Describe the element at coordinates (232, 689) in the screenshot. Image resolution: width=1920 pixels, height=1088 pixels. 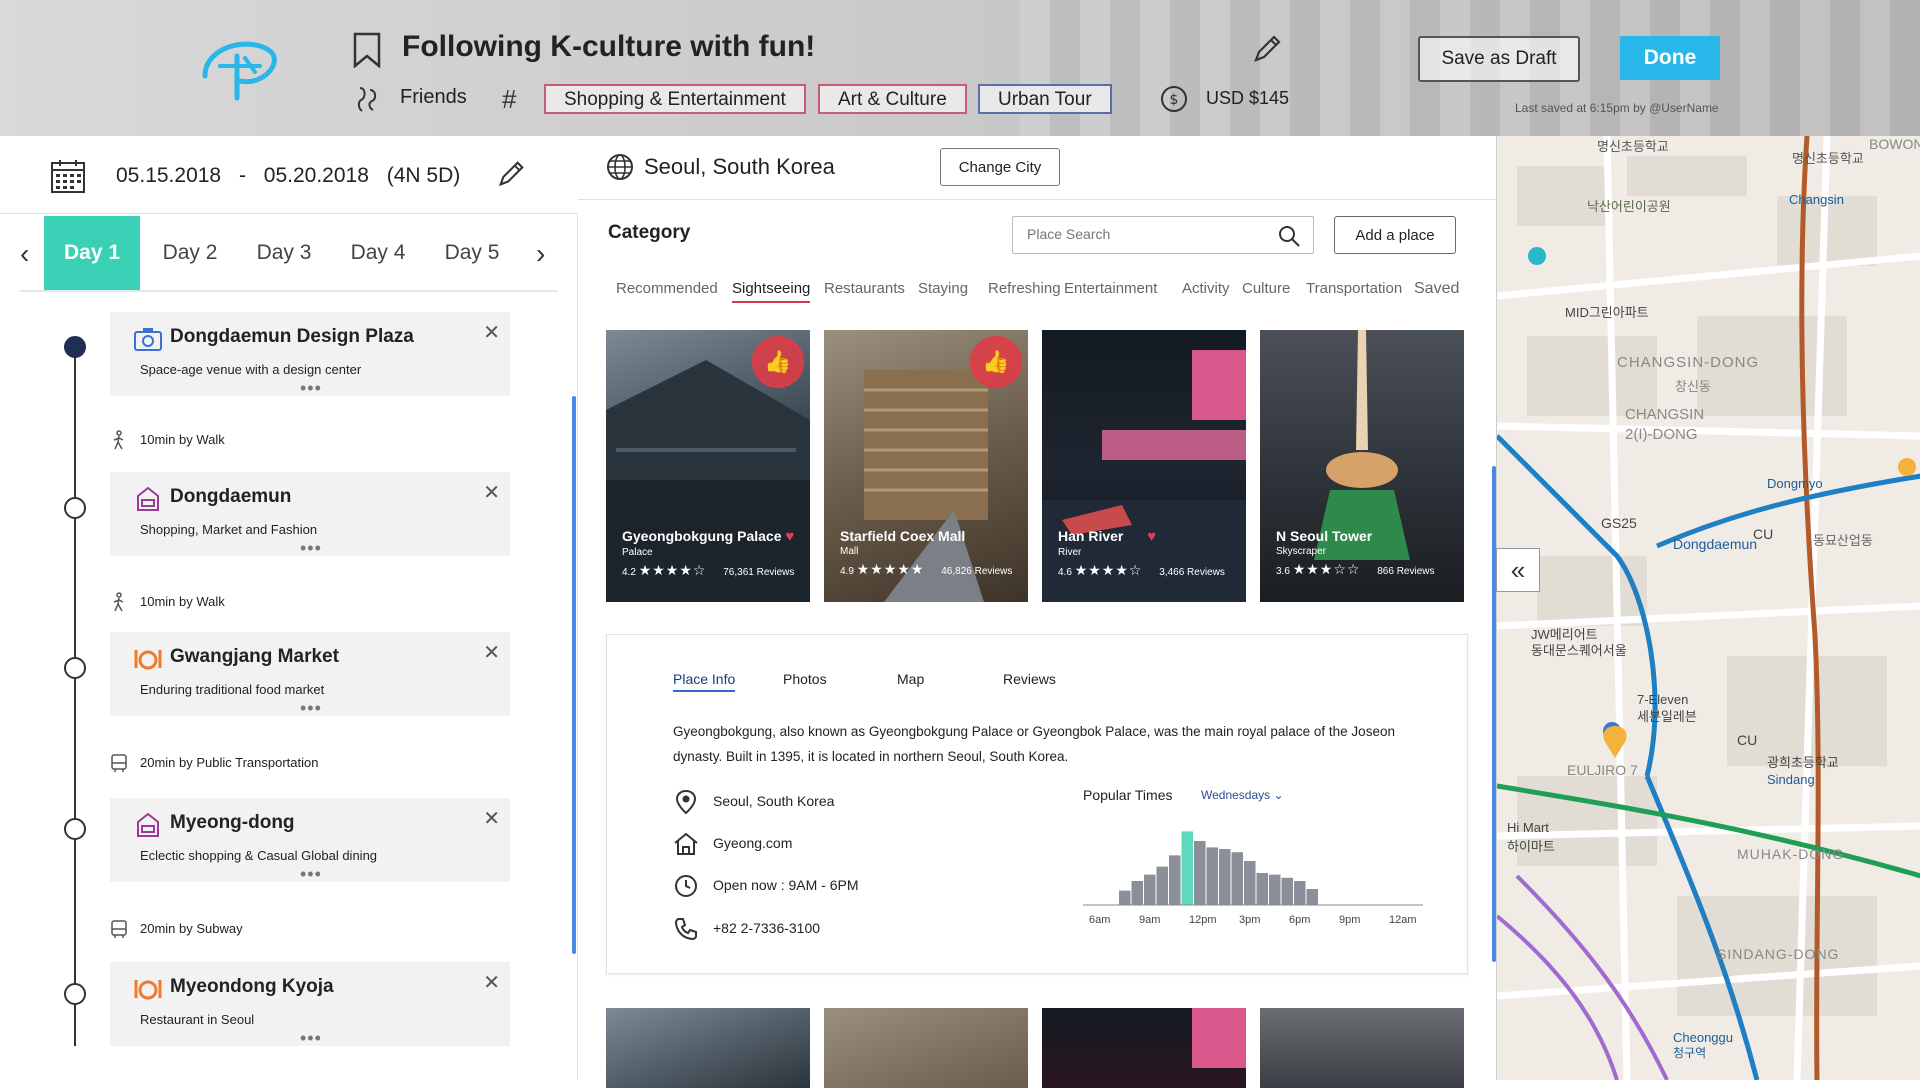
I see `card-subtitle: Enduring traditional food market` at that location.